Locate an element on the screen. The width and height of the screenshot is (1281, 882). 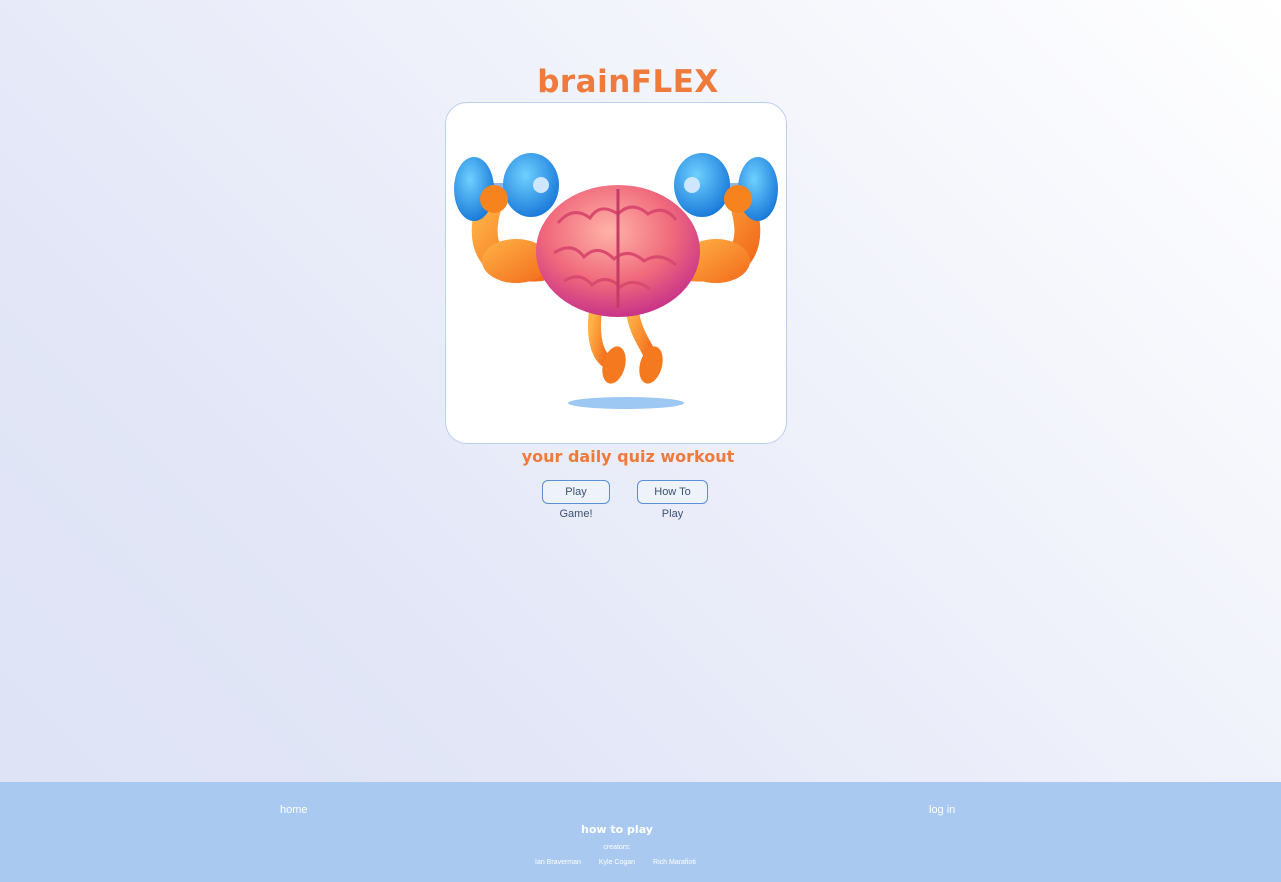
play-game-button: Play Game! is located at coordinates (576, 500).